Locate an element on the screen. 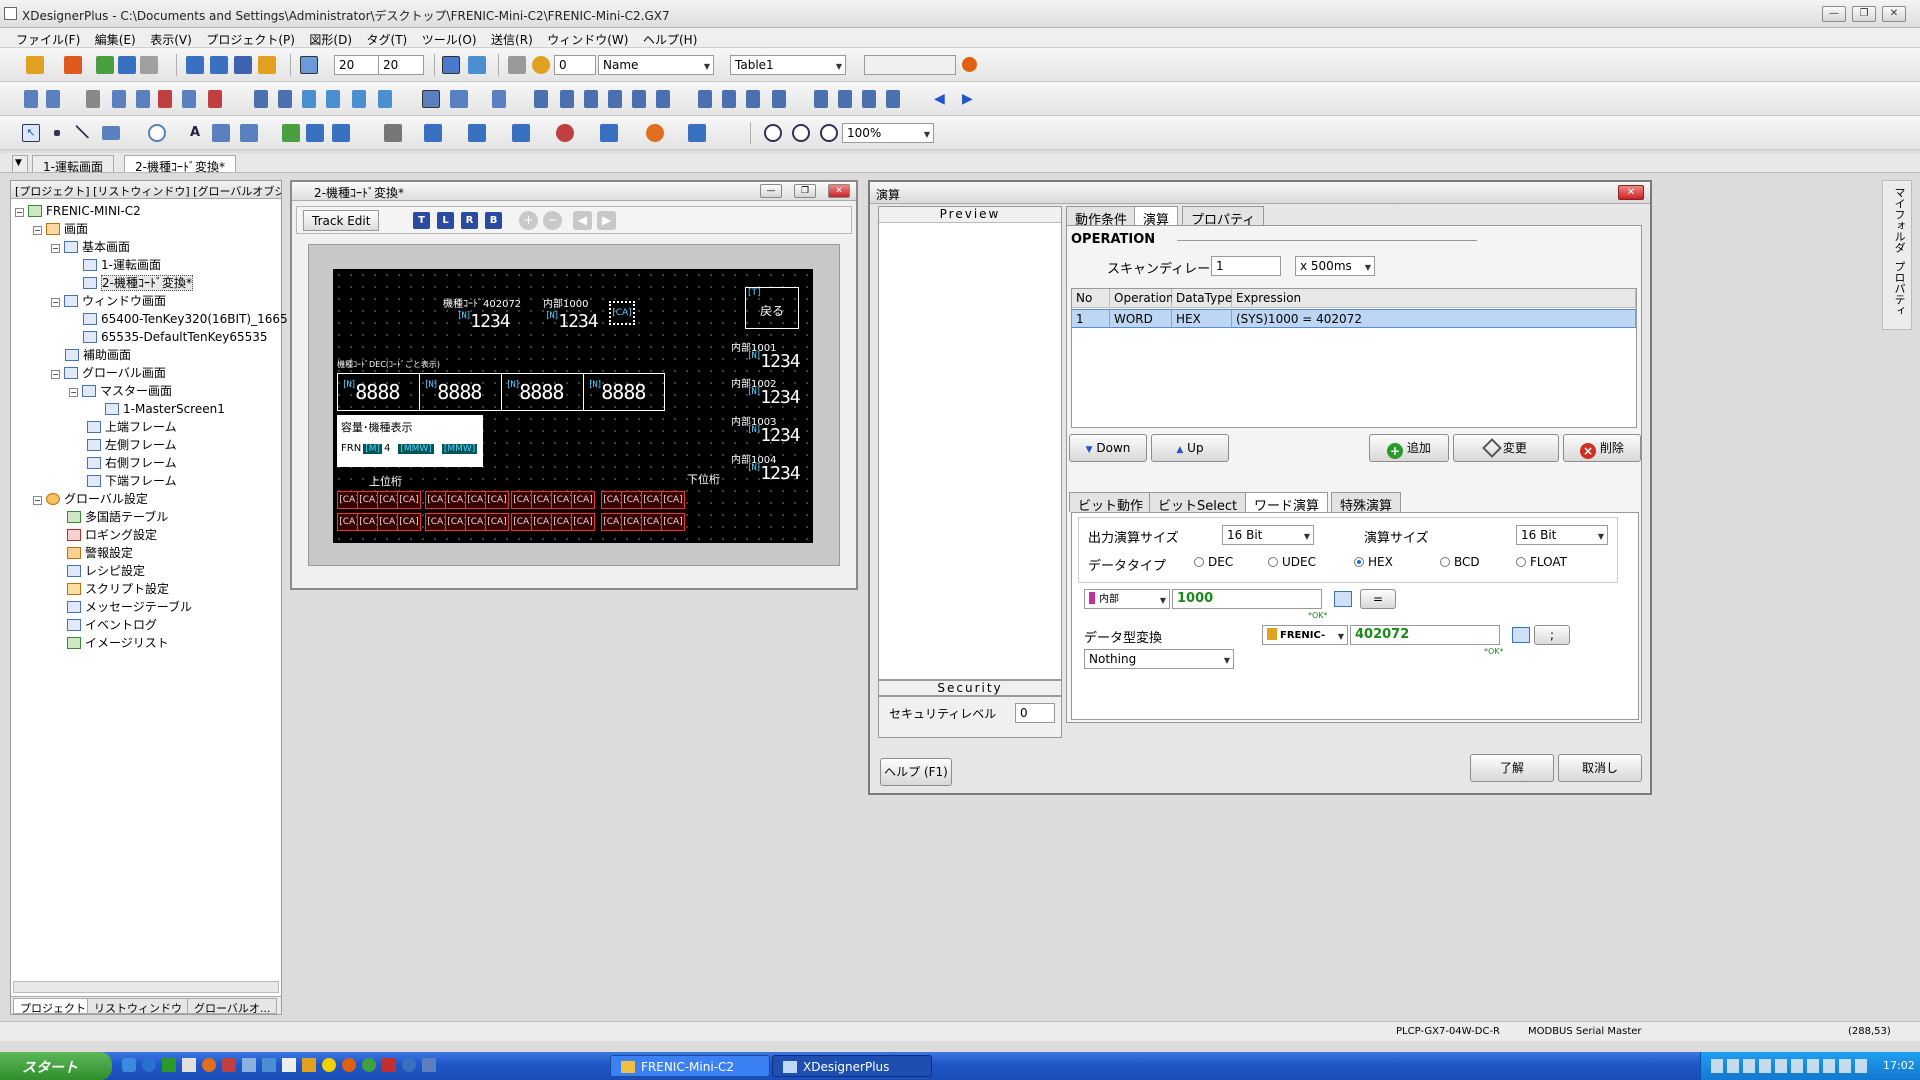 The height and width of the screenshot is (1080, 1920). tab-screen-1: 1-運転画面 is located at coordinates (73, 164).